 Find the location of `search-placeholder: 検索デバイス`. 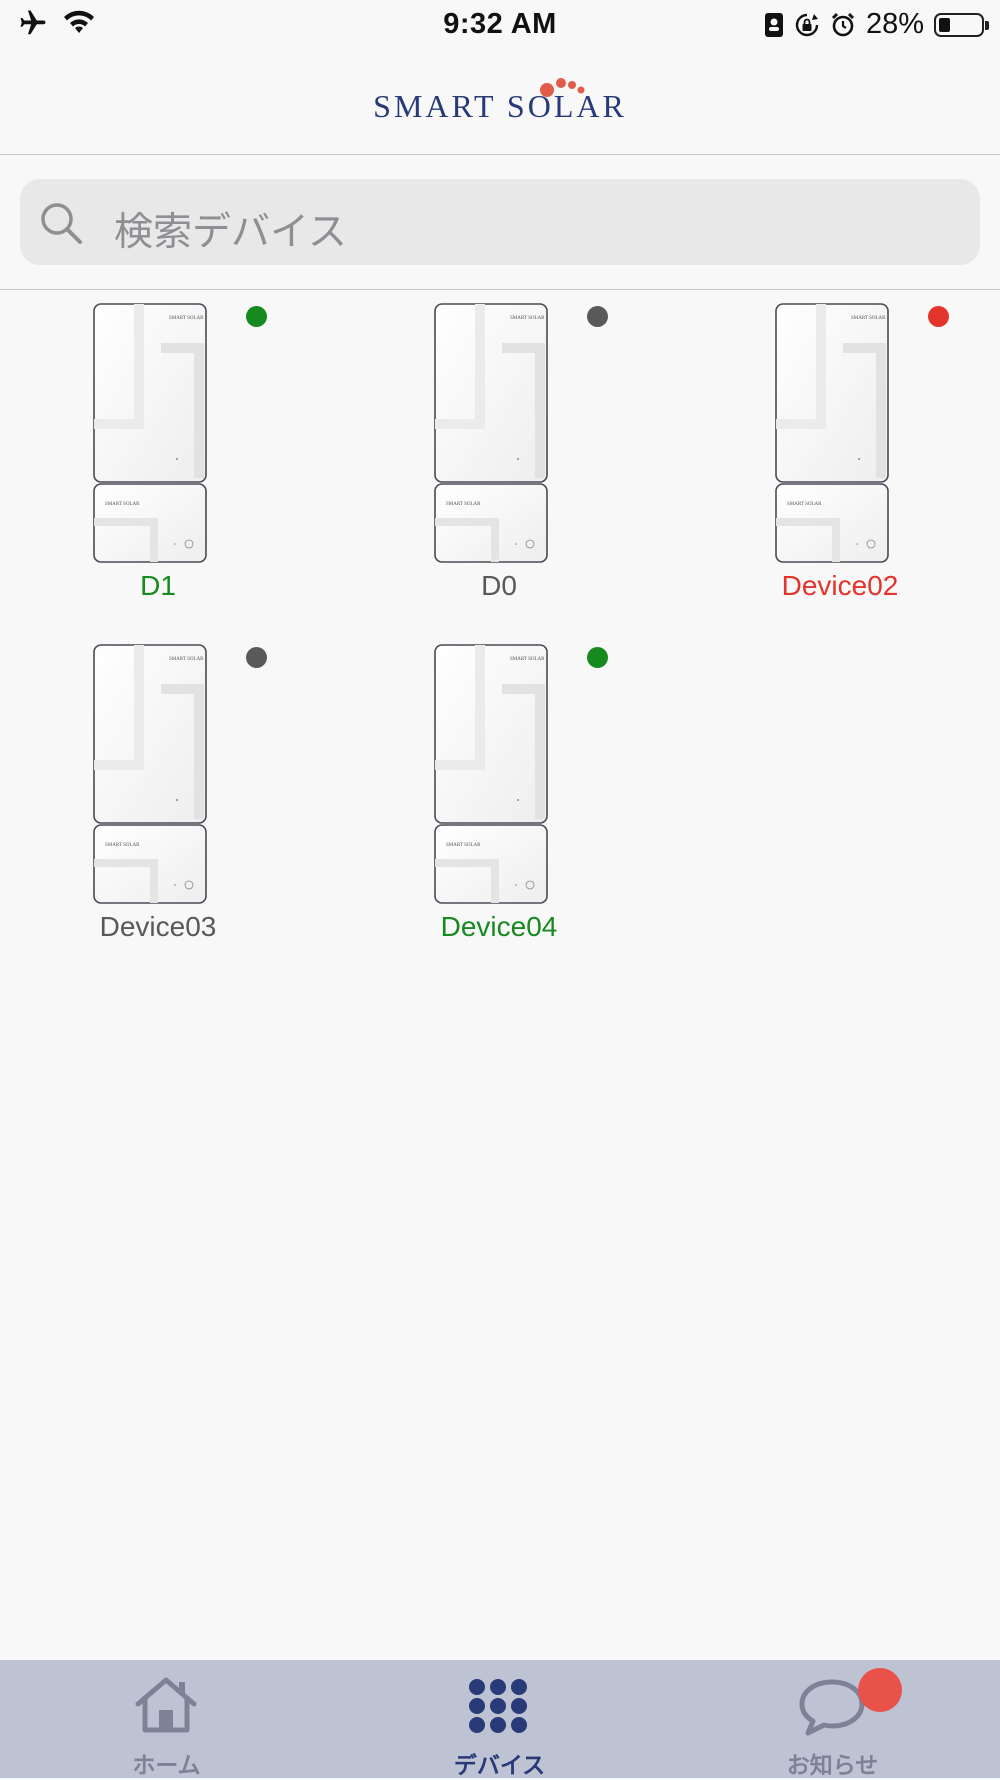

search-placeholder: 検索デバイス is located at coordinates (230, 232).